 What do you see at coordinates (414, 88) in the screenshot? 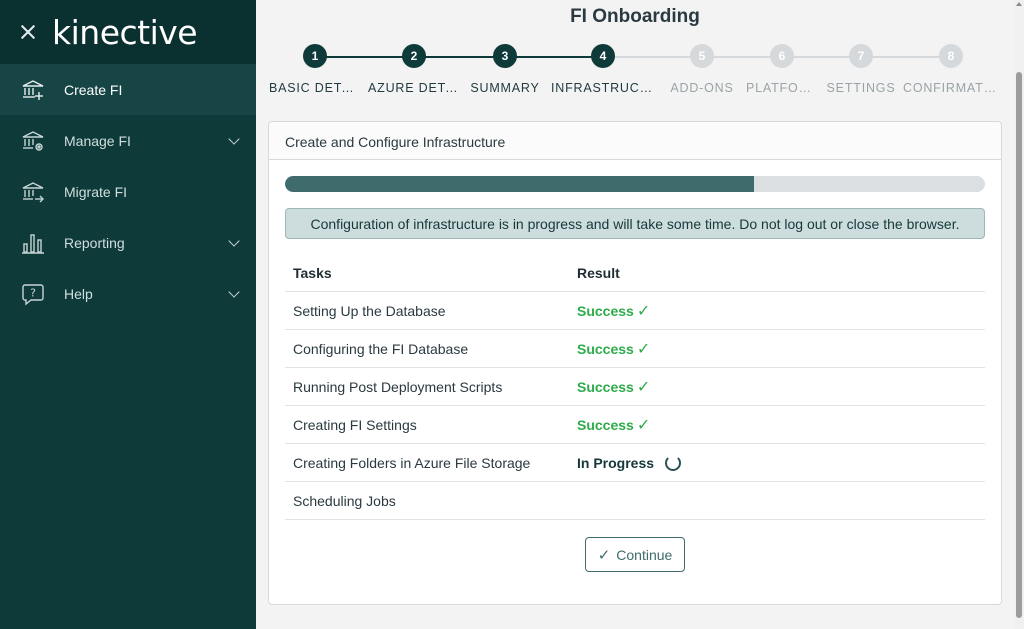
I see `step-label: AZURE DETAILS` at bounding box center [414, 88].